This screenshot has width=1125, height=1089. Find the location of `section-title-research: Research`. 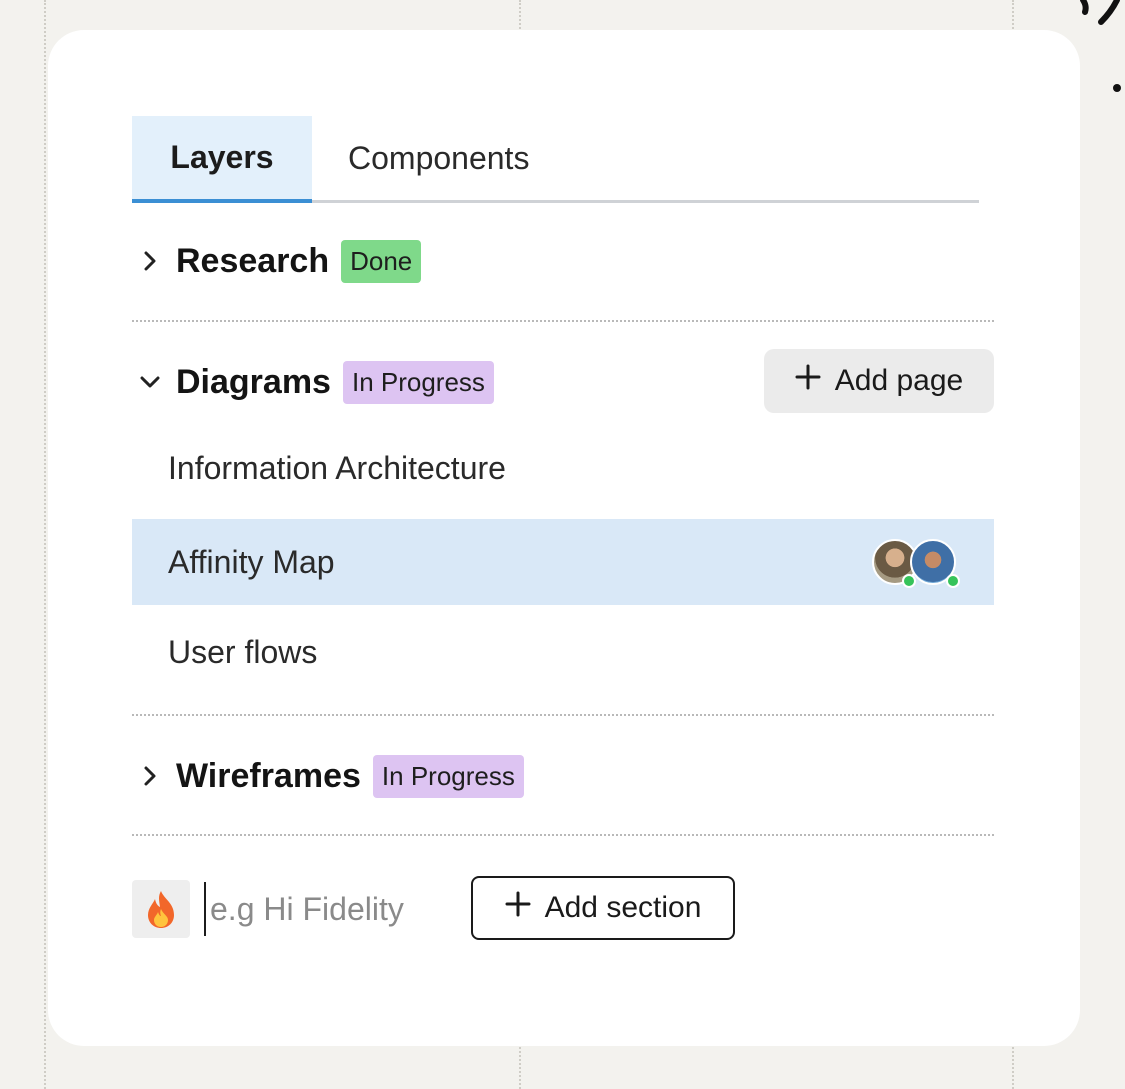

section-title-research: Research is located at coordinates (253, 260).